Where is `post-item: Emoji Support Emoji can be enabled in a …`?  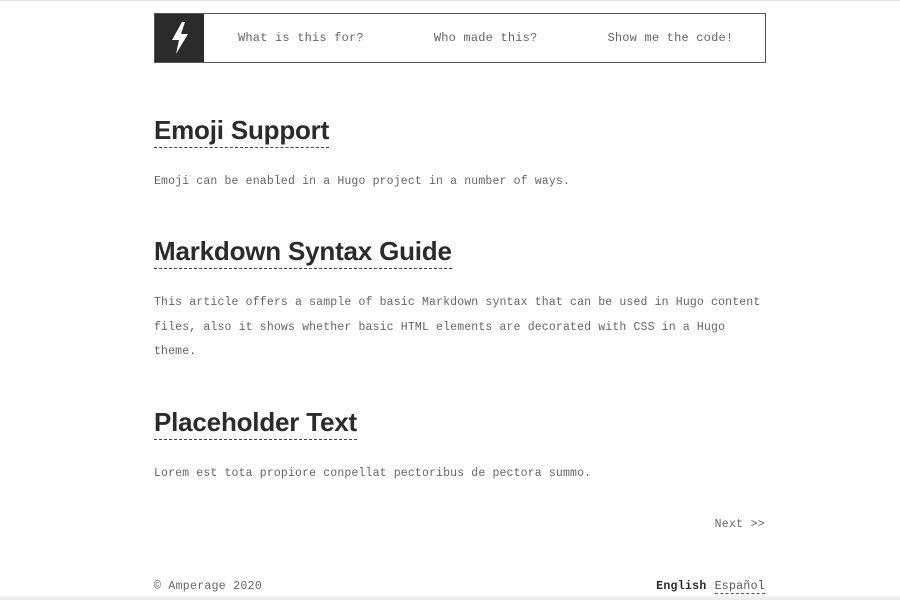 post-item: Emoji Support Emoji can be enabled in a … is located at coordinates (460, 155).